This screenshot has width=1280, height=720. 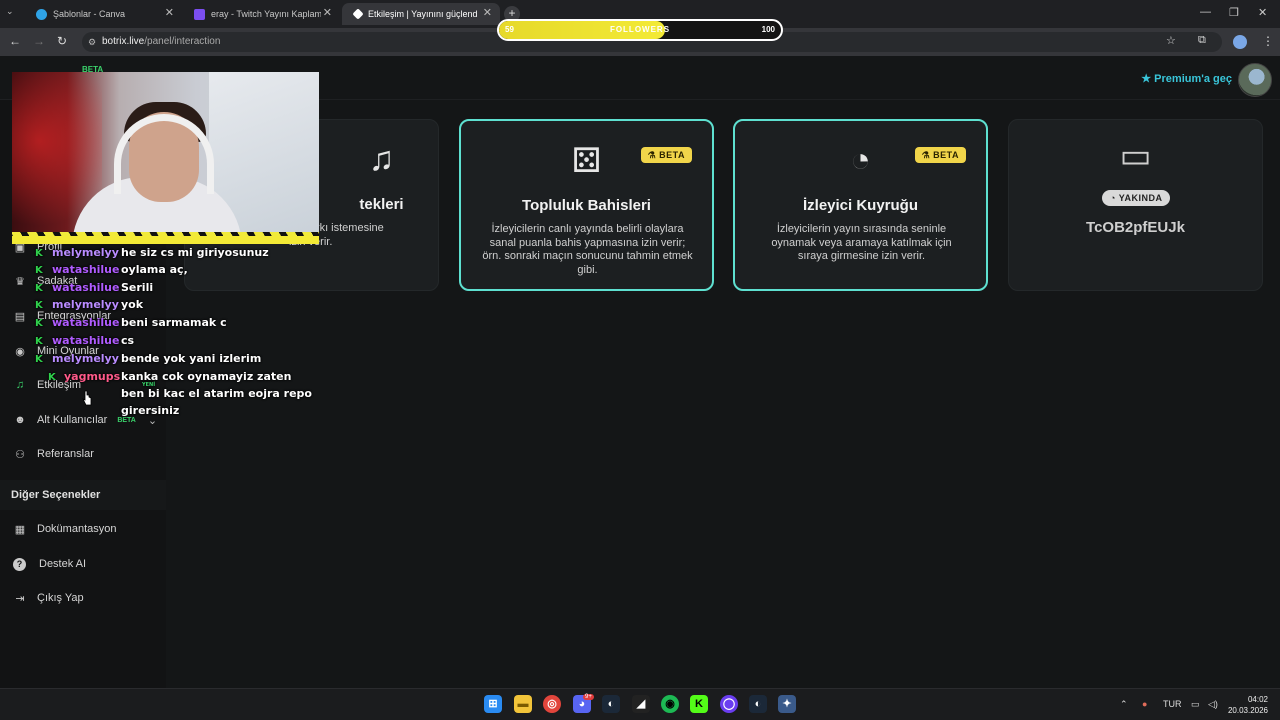 I want to click on coming-soon-badge: ◔ YAKINDA, so click(x=1136, y=198).